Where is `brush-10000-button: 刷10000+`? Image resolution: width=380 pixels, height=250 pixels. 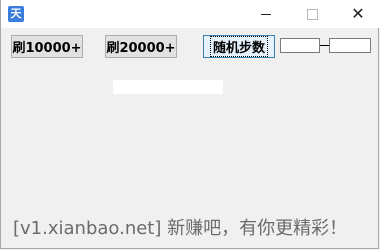 brush-10000-button: 刷10000+ is located at coordinates (47, 46).